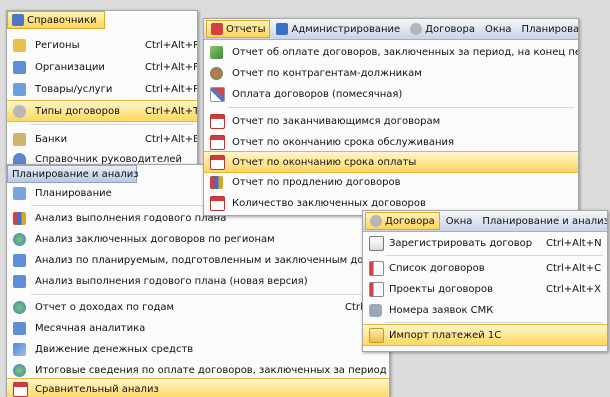 The width and height of the screenshot is (610, 397). What do you see at coordinates (391, 94) in the screenshot?
I see `menu-item-monthly-payments: Оплата договоров (помесячная)` at bounding box center [391, 94].